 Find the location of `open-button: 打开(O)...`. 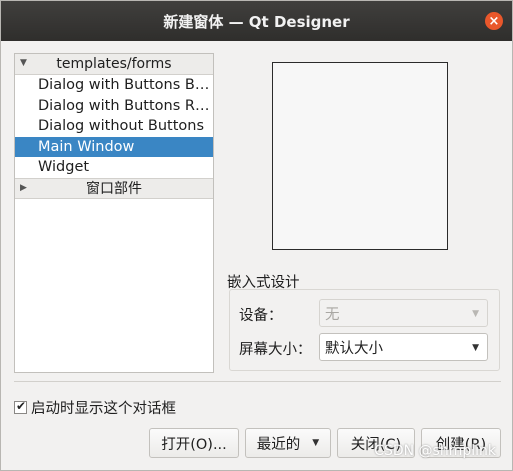

open-button: 打开(O)... is located at coordinates (194, 443).